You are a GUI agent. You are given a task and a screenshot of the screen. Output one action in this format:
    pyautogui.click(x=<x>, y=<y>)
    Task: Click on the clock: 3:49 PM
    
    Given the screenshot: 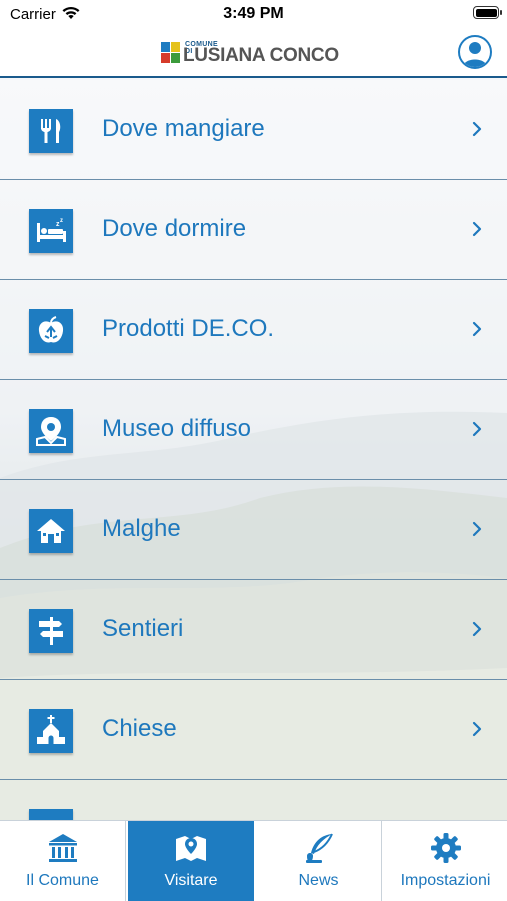 What is the action you would take?
    pyautogui.click(x=253, y=13)
    